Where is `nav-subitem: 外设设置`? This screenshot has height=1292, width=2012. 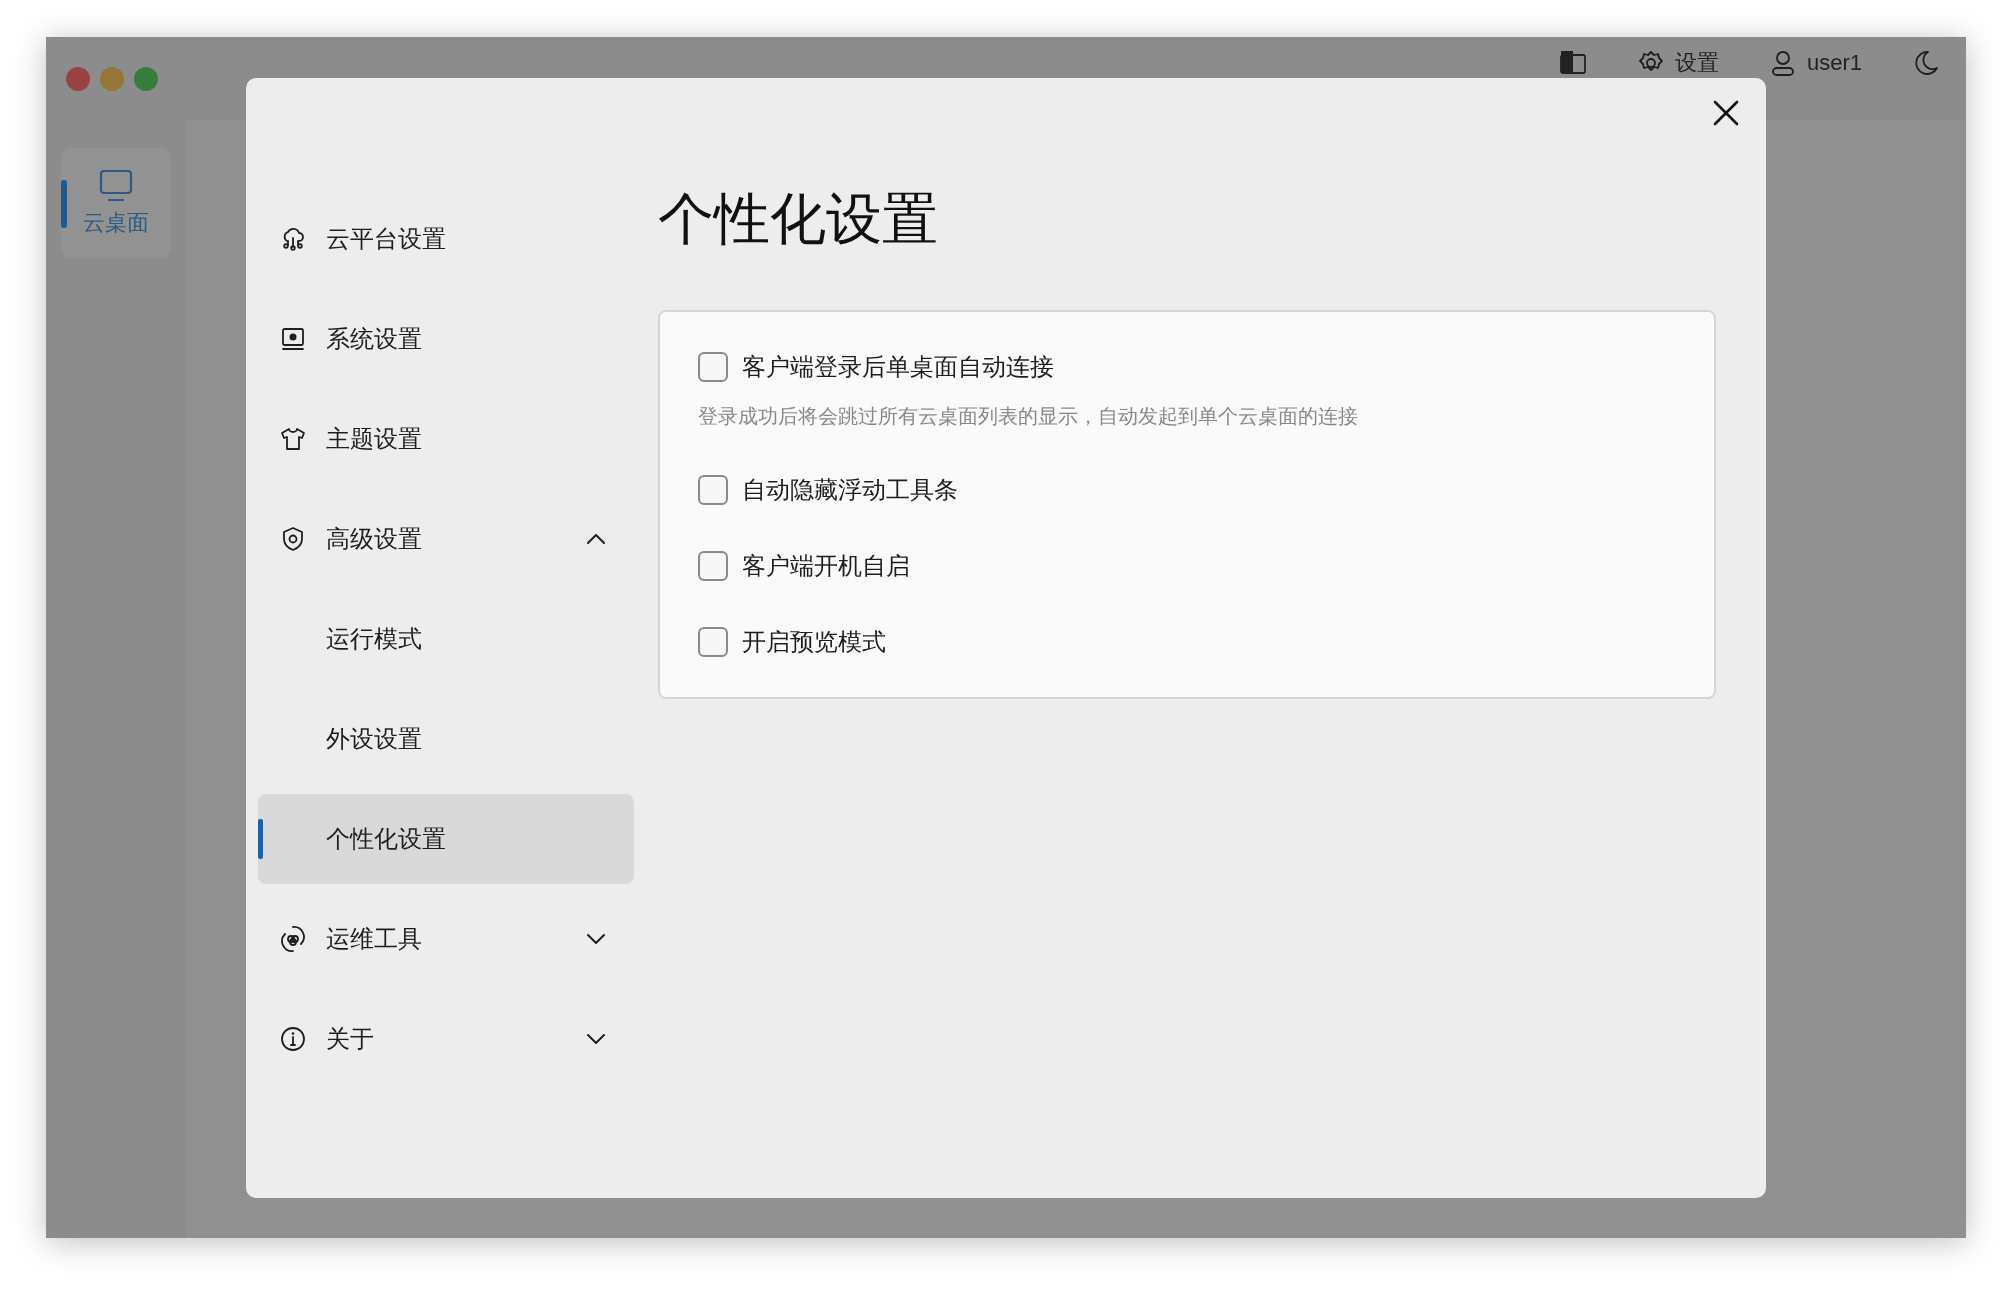 nav-subitem: 外设设置 is located at coordinates (446, 739).